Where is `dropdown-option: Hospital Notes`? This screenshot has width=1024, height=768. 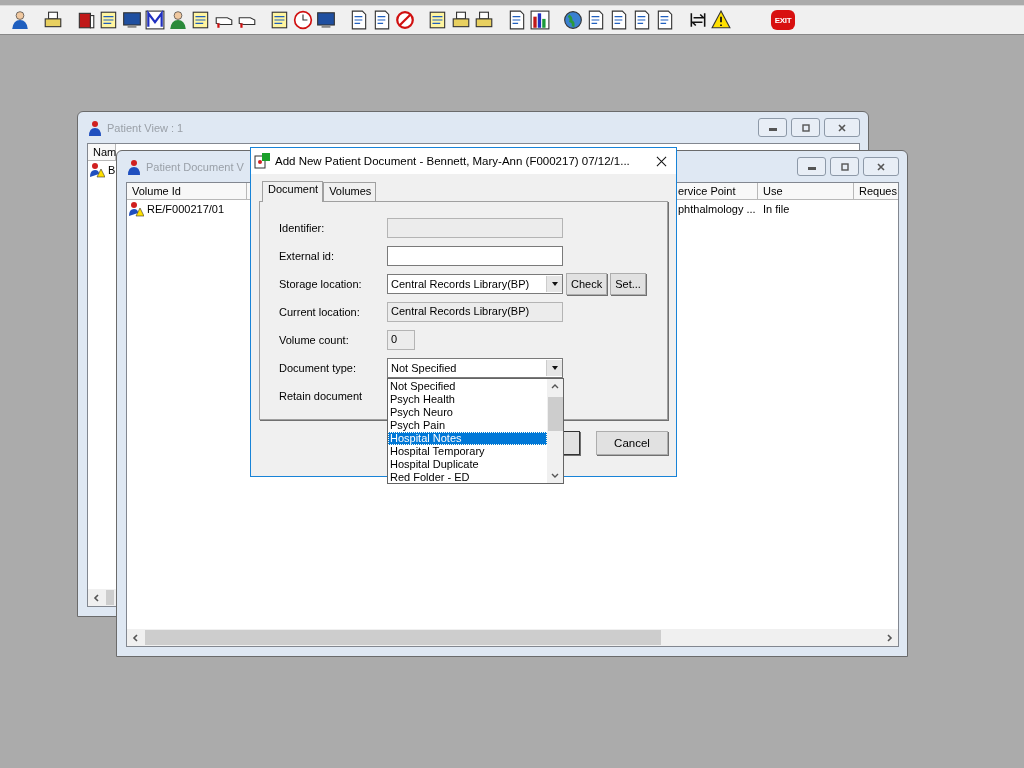
dropdown-option: Hospital Notes is located at coordinates (467, 438).